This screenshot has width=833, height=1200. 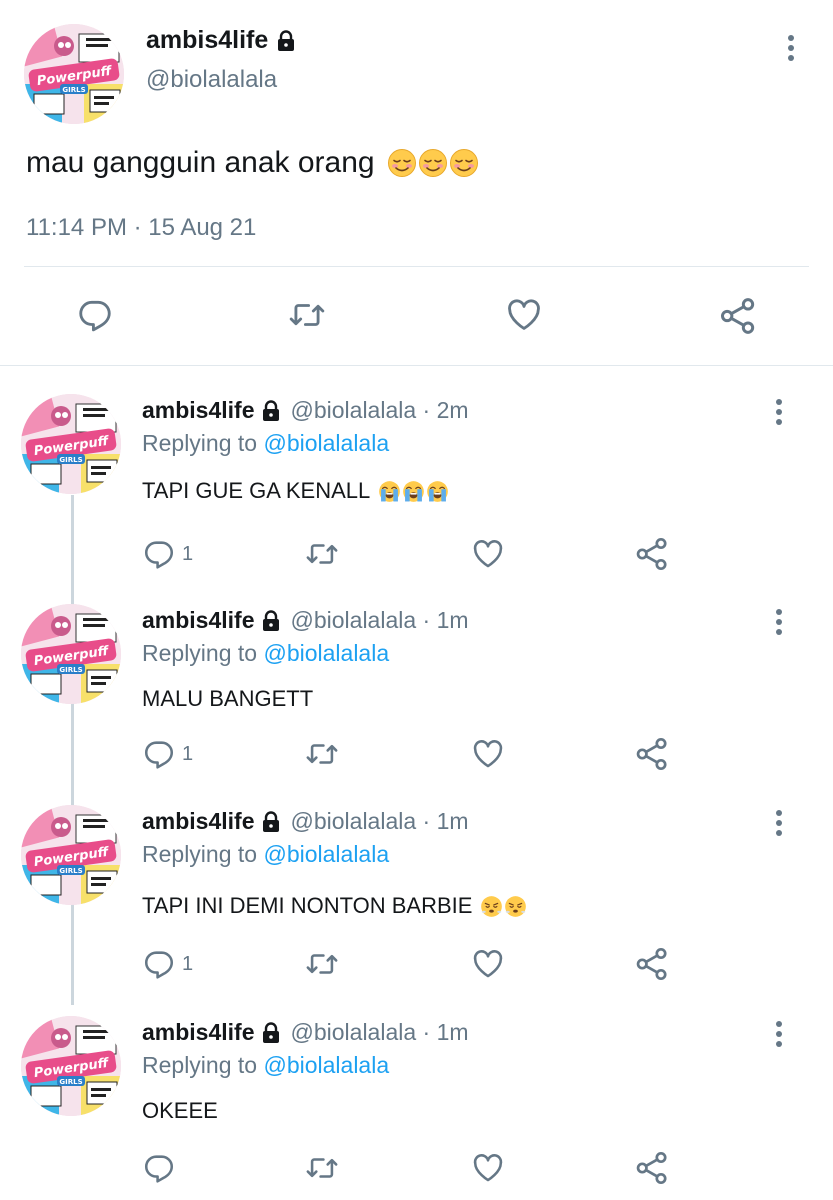 I want to click on tweet-text: mau gangguin anak orang, so click(x=252, y=163).